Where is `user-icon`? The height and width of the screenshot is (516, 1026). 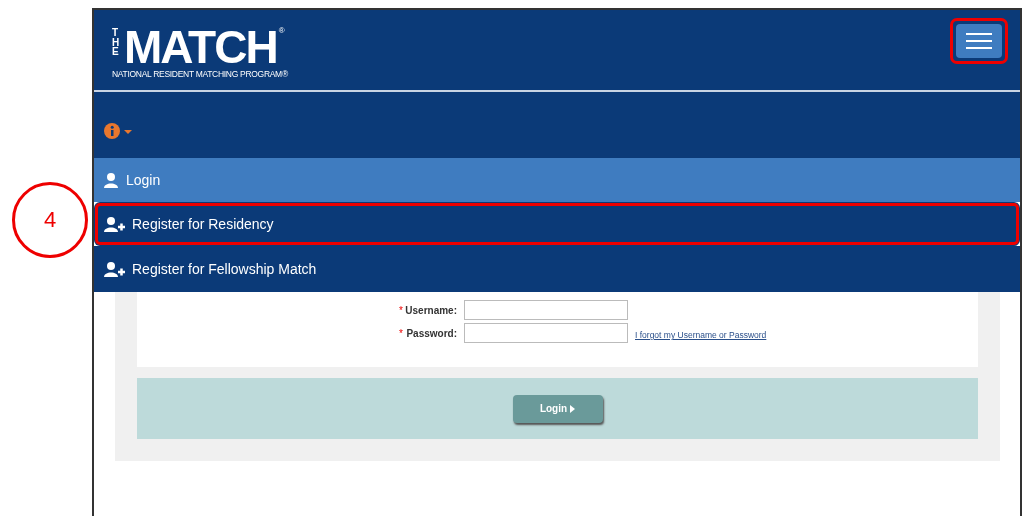 user-icon is located at coordinates (112, 180).